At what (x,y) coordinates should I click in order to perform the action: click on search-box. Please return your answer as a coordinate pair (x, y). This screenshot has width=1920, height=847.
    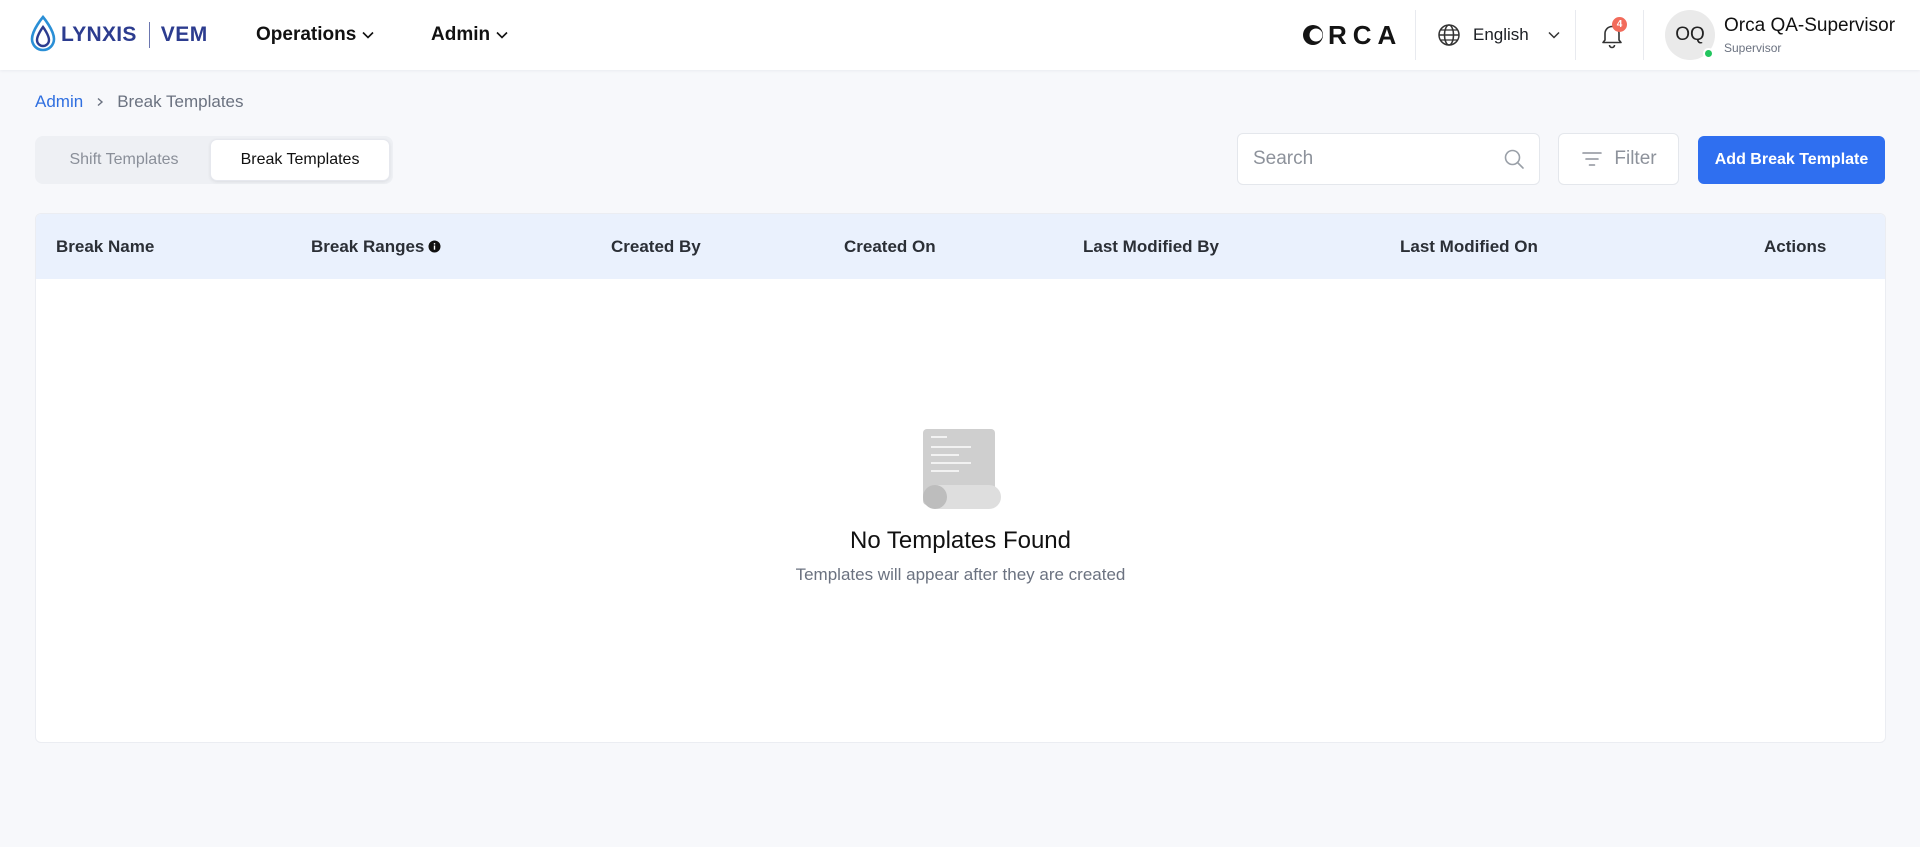
    Looking at the image, I should click on (1388, 159).